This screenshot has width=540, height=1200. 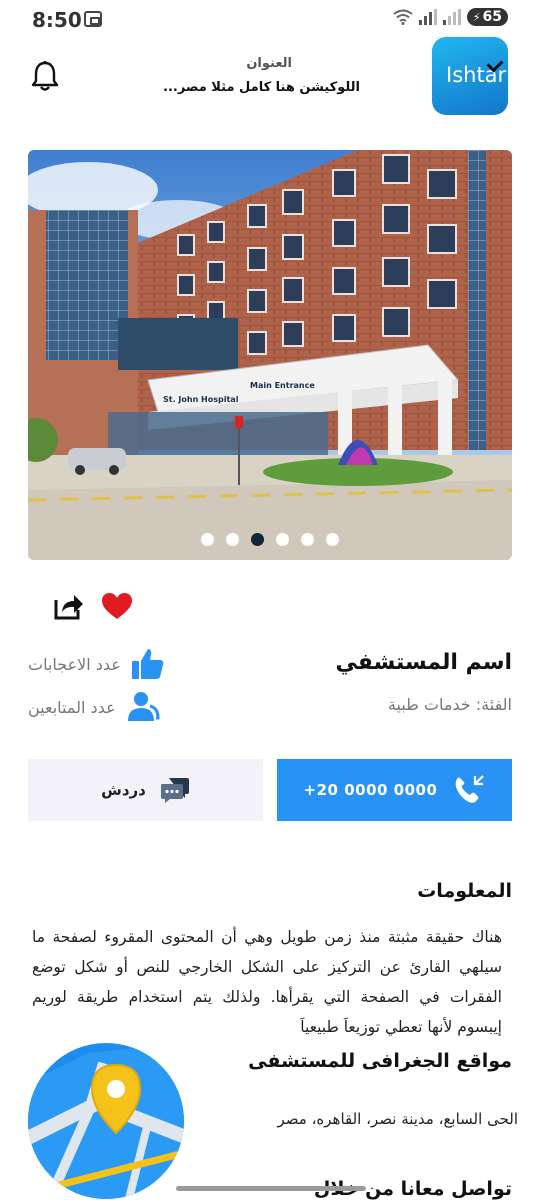 What do you see at coordinates (470, 789) in the screenshot?
I see `phone-icon` at bounding box center [470, 789].